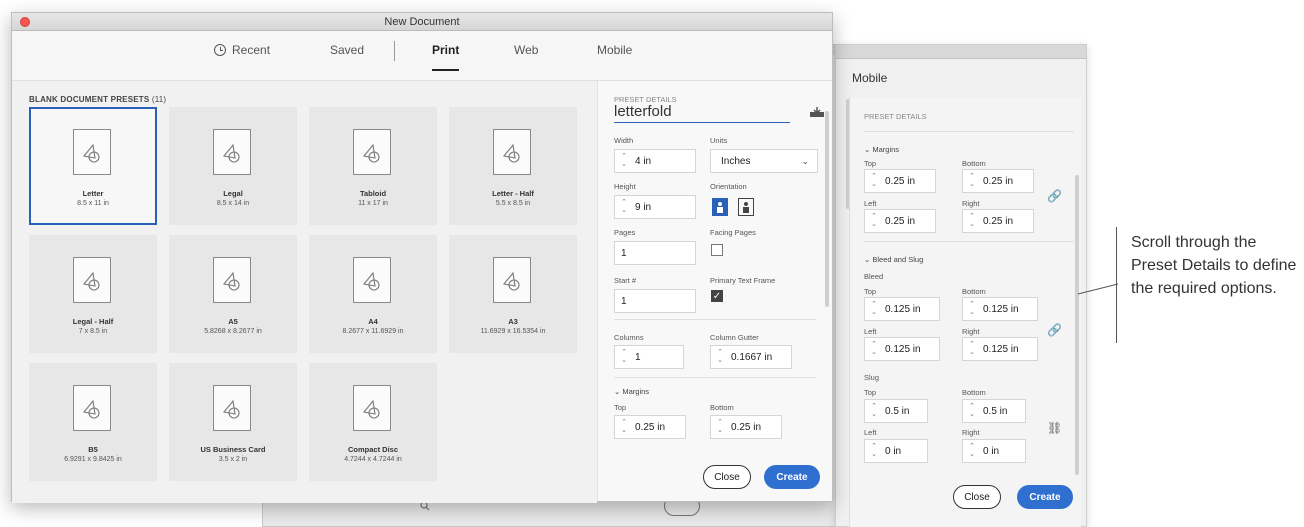  I want to click on preset-card: A4 8.2677 x 11.6929 in, so click(373, 294).